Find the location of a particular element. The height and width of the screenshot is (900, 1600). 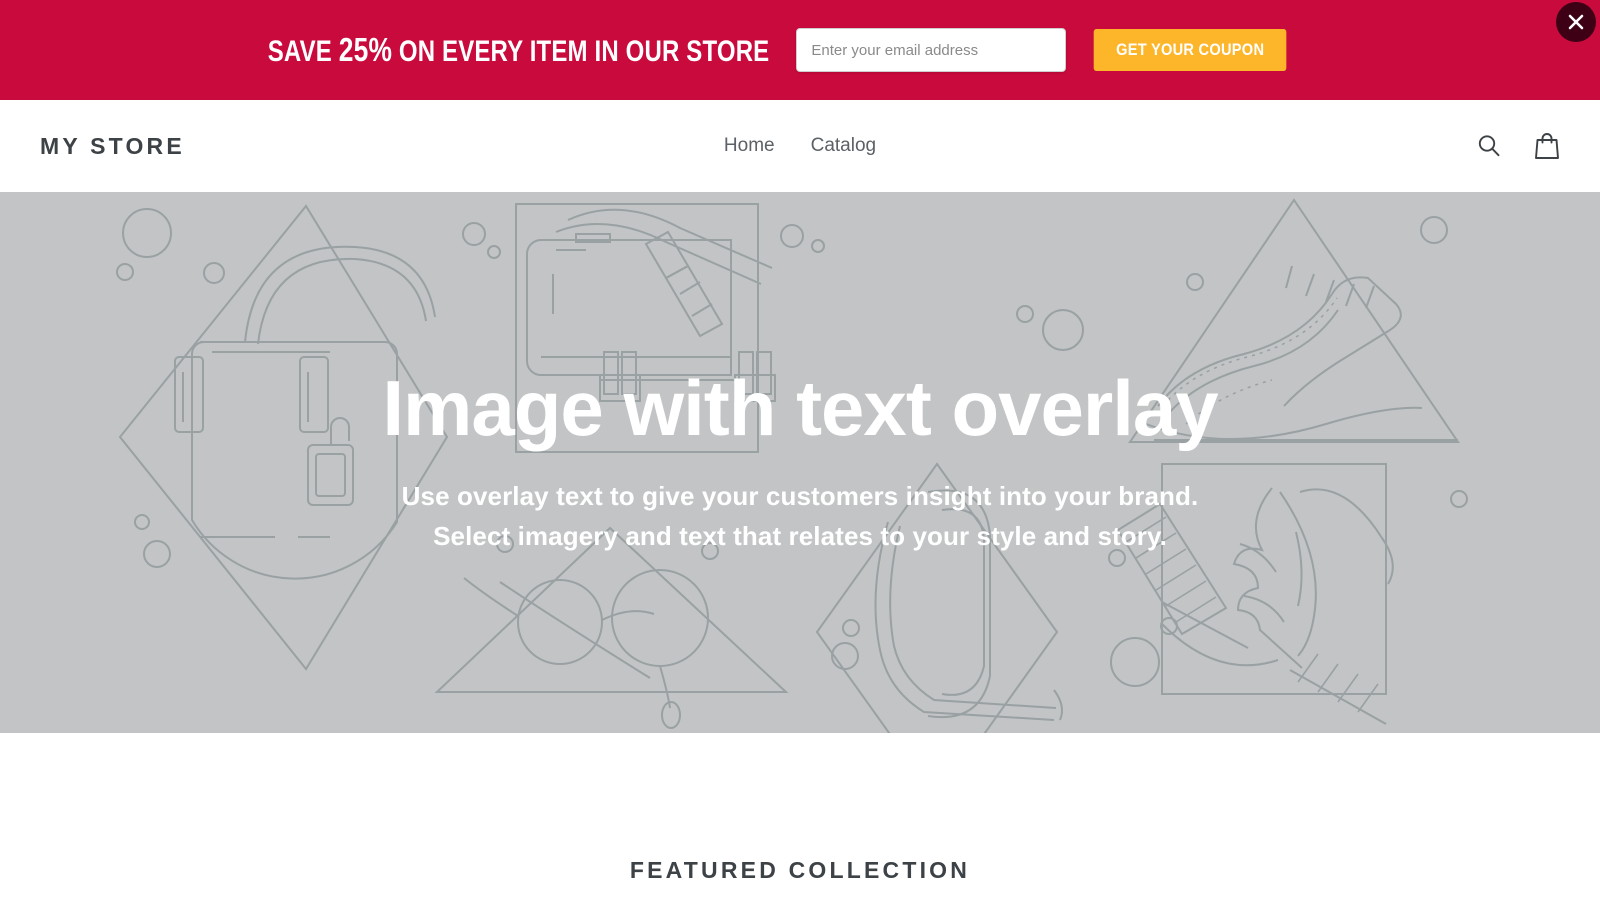

promo-signup-form: GET YOUR COUPON is located at coordinates (1049, 50).